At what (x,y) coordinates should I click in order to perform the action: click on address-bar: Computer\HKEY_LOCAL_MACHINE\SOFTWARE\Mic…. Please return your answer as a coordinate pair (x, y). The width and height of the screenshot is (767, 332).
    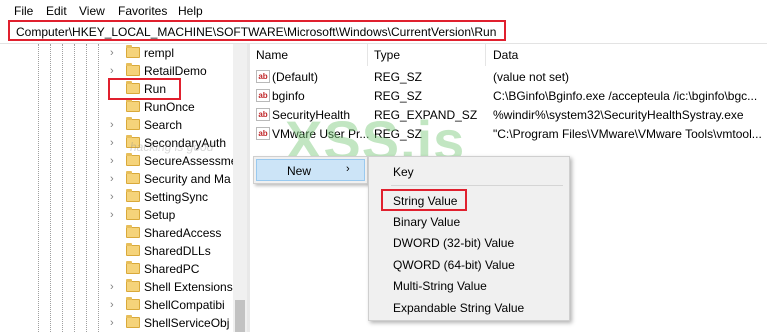
    Looking at the image, I should click on (257, 30).